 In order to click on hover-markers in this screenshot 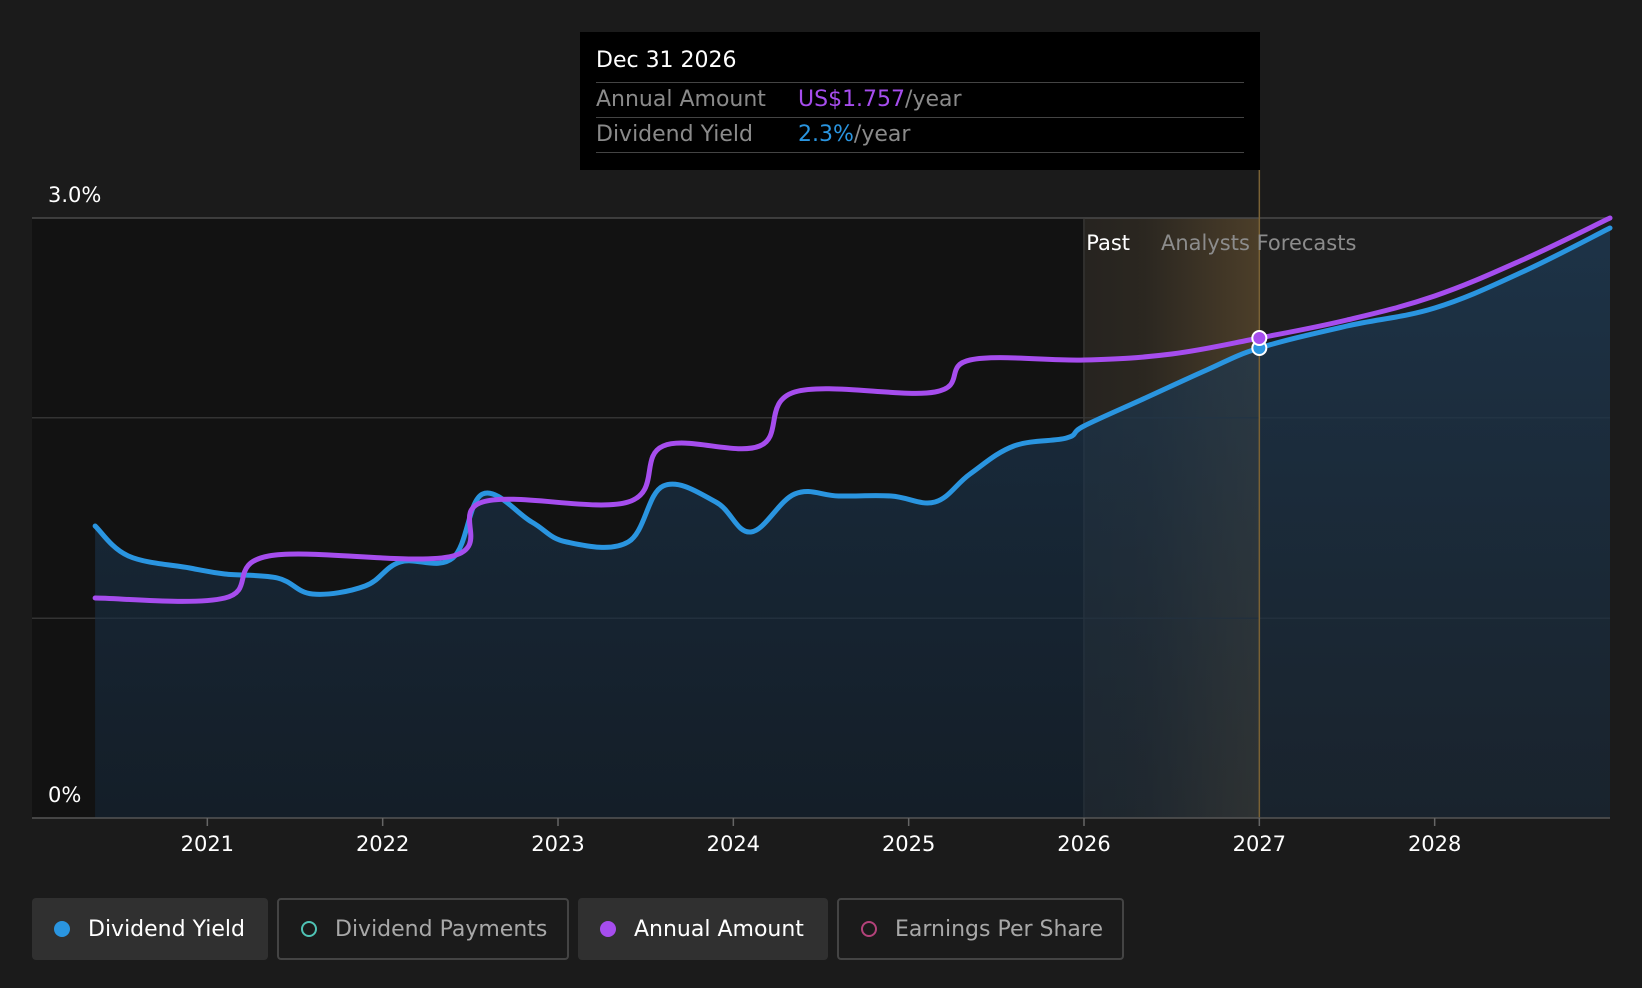, I will do `click(1259, 343)`.